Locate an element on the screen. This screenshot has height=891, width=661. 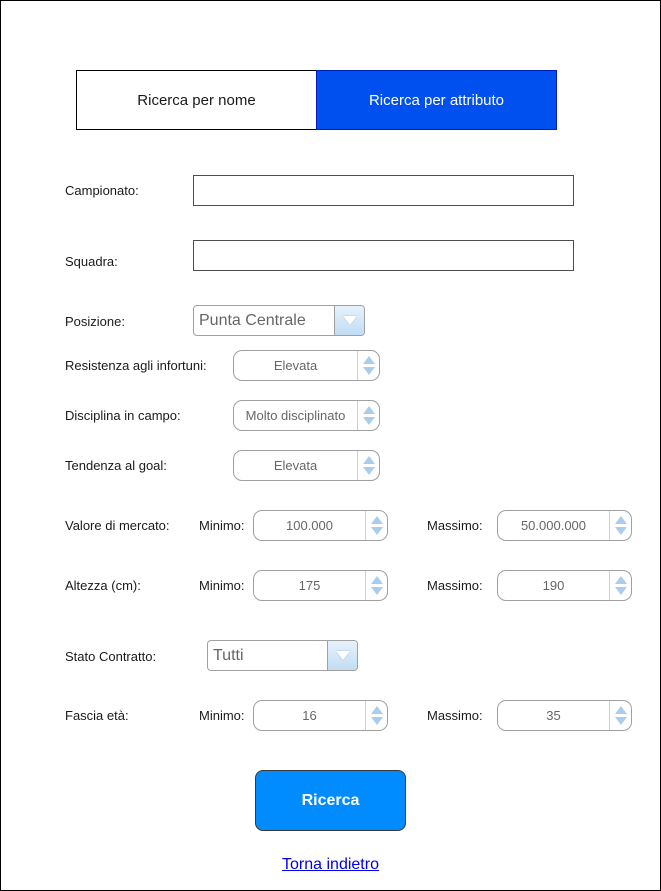
valore-max-spinner: 50.000.000 is located at coordinates (564, 525).